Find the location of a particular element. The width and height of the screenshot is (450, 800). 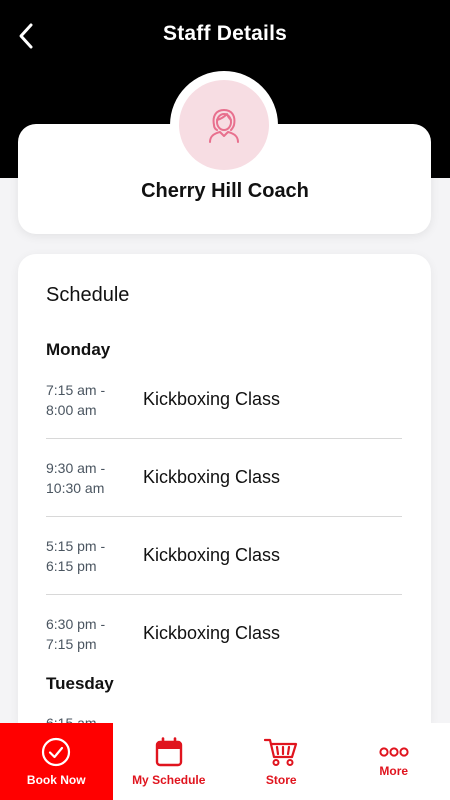

tab-label: More is located at coordinates (394, 770).